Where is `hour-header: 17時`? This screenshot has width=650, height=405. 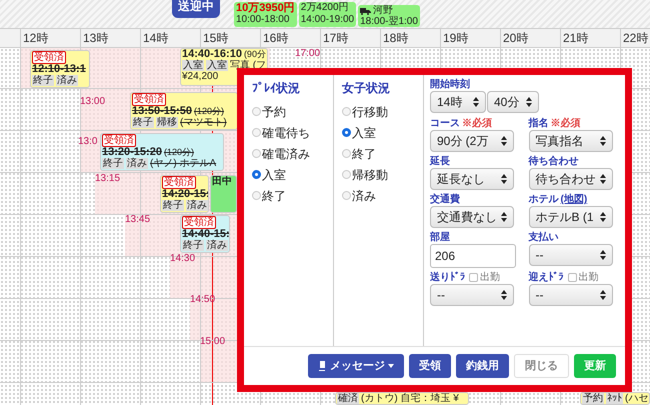
hour-header: 17時 is located at coordinates (350, 38).